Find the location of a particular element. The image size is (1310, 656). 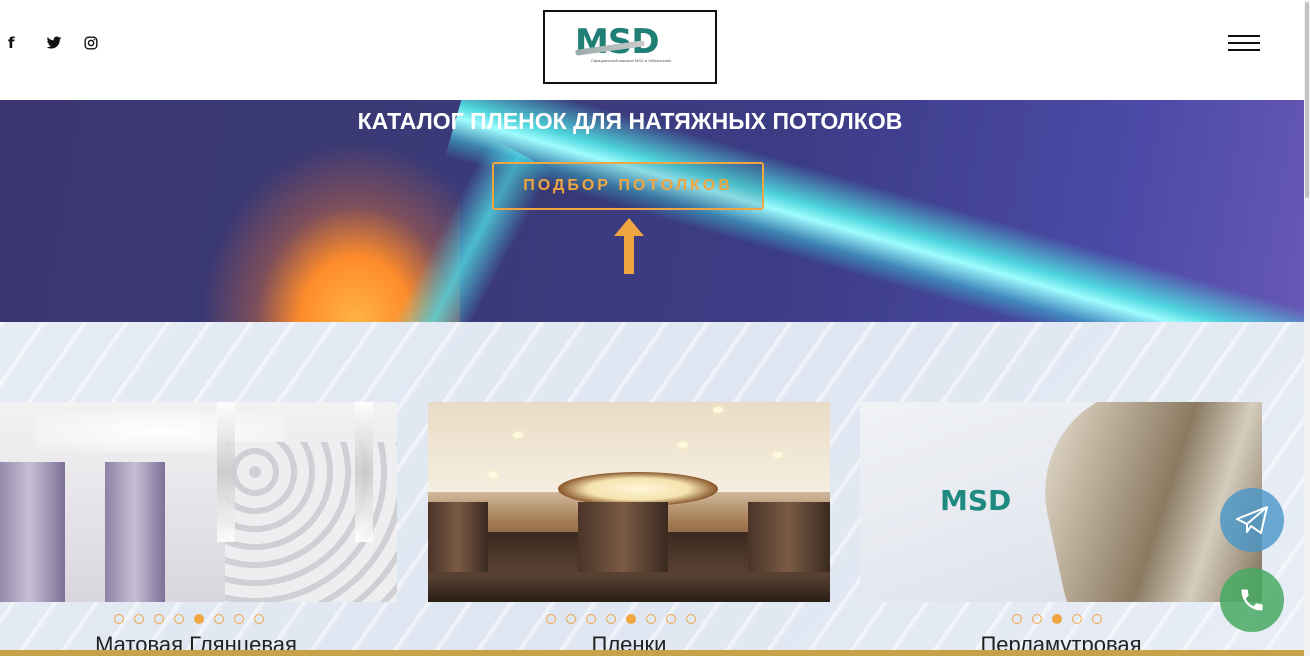

social-links: f is located at coordinates (65, 43).